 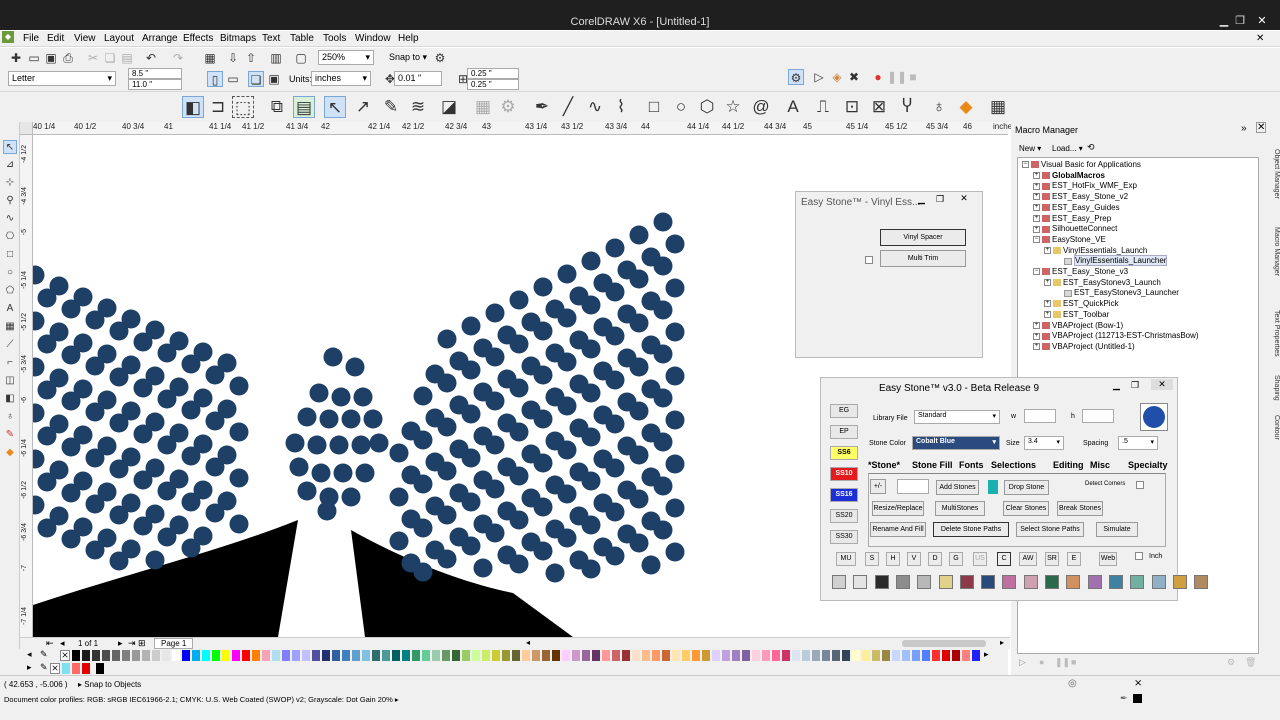 I want to click on menu-edit: Edit, so click(x=55, y=38).